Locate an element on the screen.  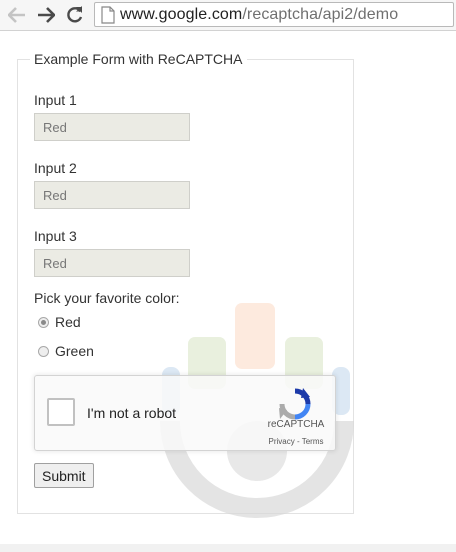
bottom-strip is located at coordinates (228, 548).